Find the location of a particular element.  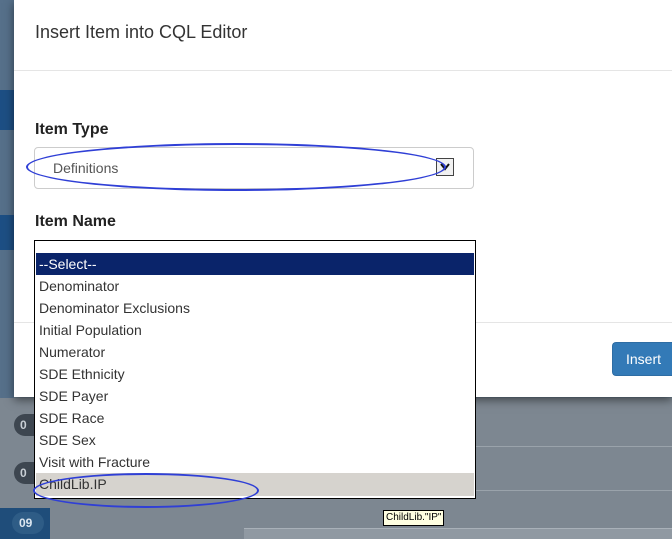

list-option: Visit with Fracture is located at coordinates (255, 462).